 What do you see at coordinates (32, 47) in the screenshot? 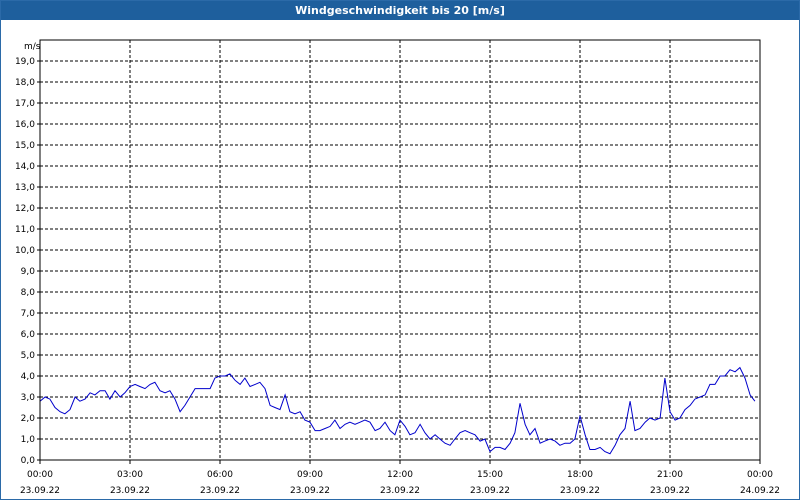
I see `y-axis-unit-label: m/s` at bounding box center [32, 47].